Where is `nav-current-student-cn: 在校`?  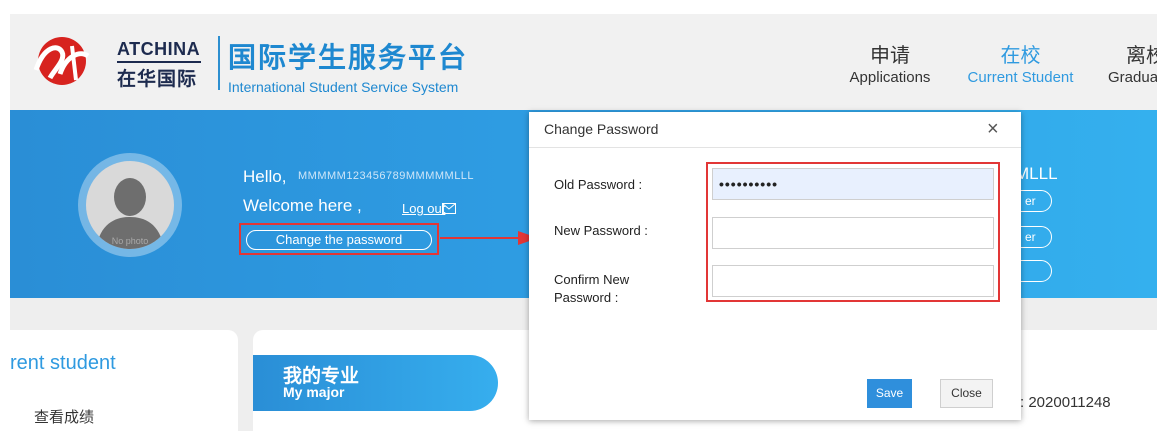 nav-current-student-cn: 在校 is located at coordinates (1020, 56).